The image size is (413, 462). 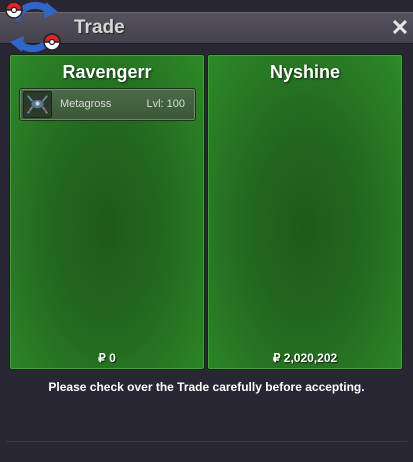 I want to click on item-level: Lvl: 100, so click(x=165, y=104).